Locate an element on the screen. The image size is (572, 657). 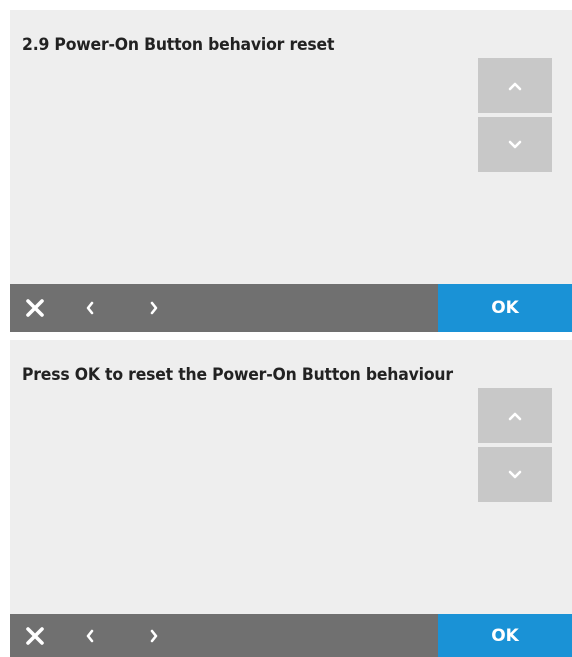
screen-title: 2.9 Power-On Button behavior reset is located at coordinates (178, 45).